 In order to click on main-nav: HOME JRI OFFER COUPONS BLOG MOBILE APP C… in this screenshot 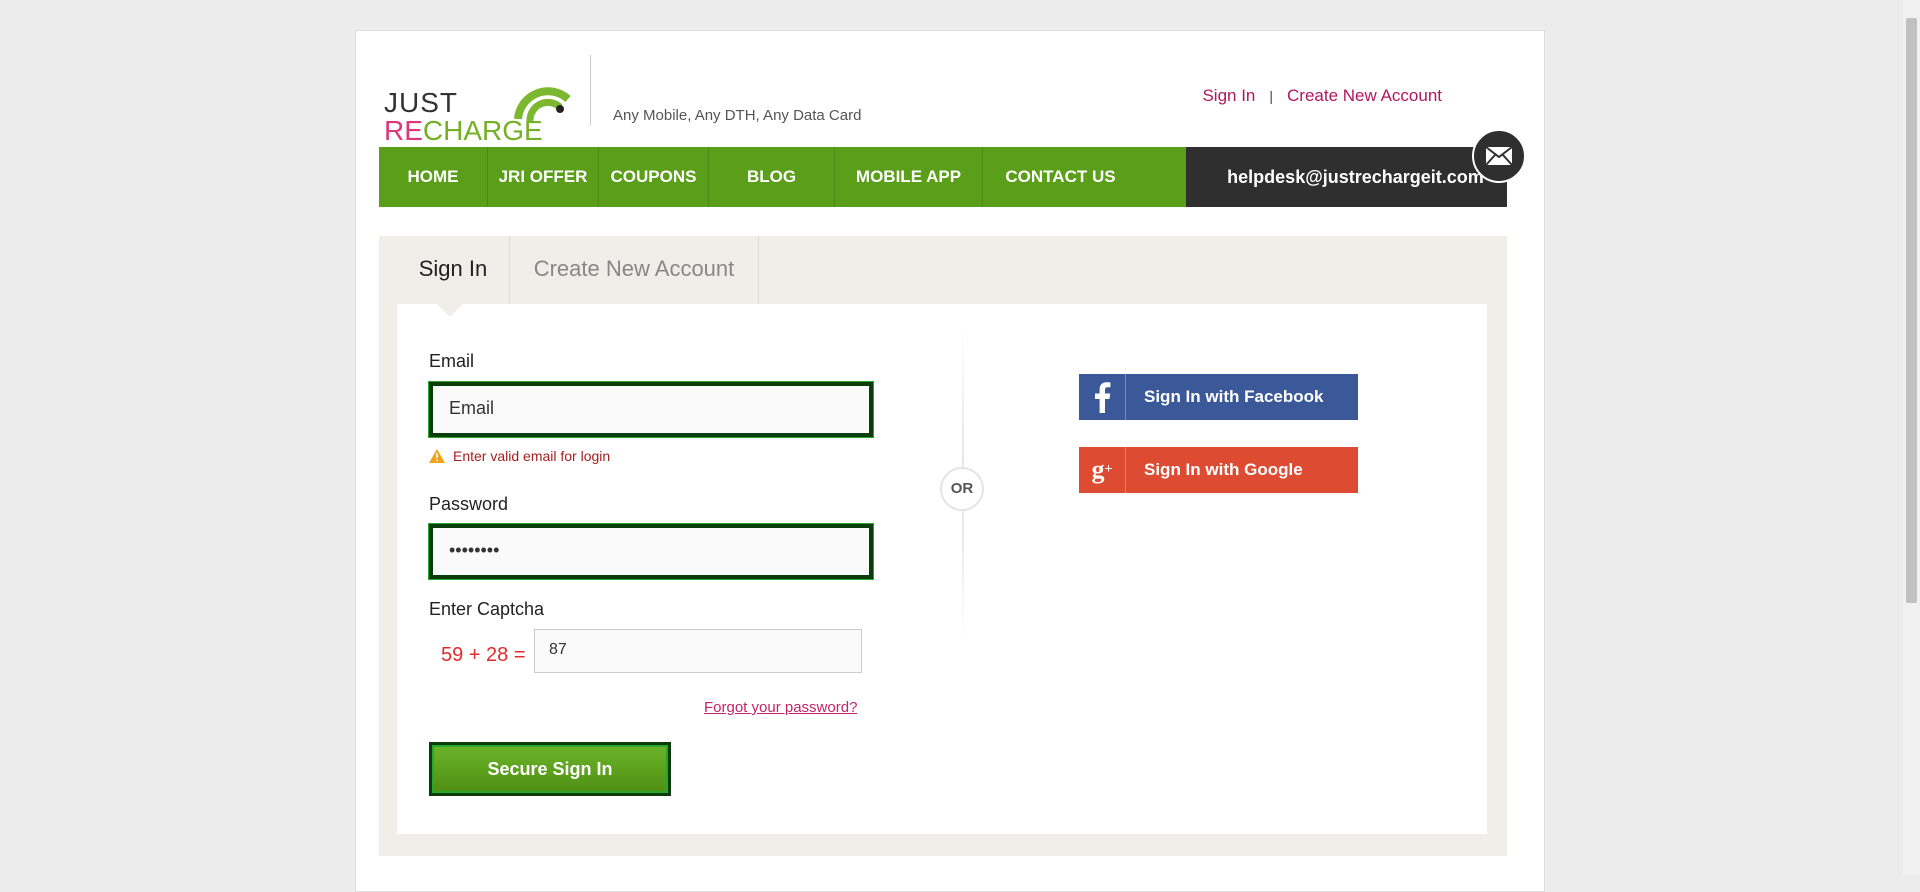, I will do `click(943, 177)`.